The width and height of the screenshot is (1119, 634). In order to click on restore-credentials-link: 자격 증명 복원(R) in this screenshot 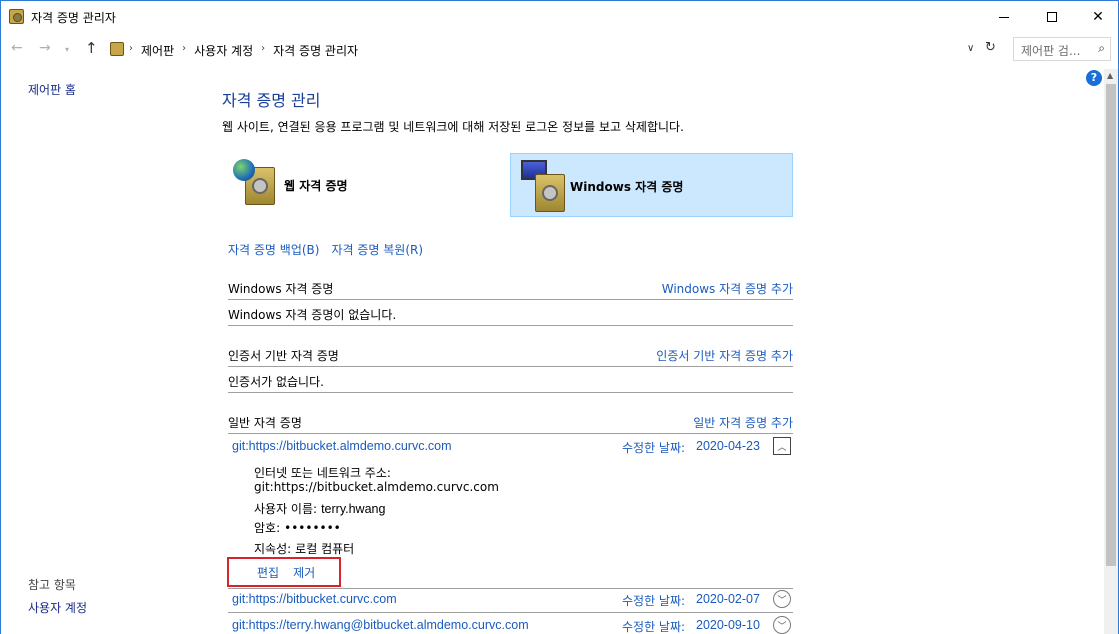, I will do `click(377, 249)`.